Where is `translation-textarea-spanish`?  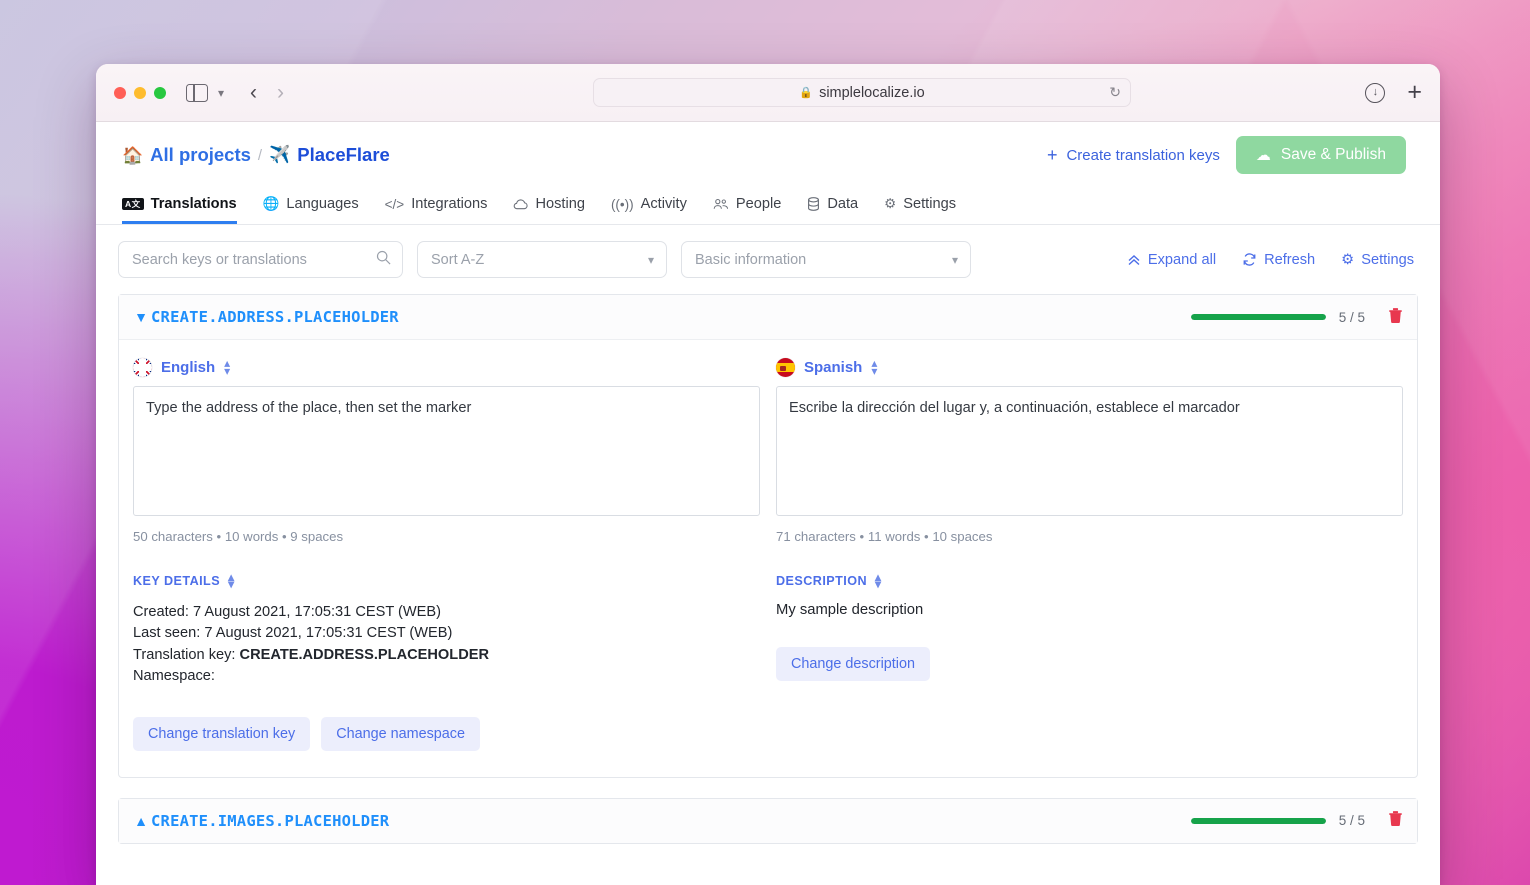 translation-textarea-spanish is located at coordinates (1089, 451).